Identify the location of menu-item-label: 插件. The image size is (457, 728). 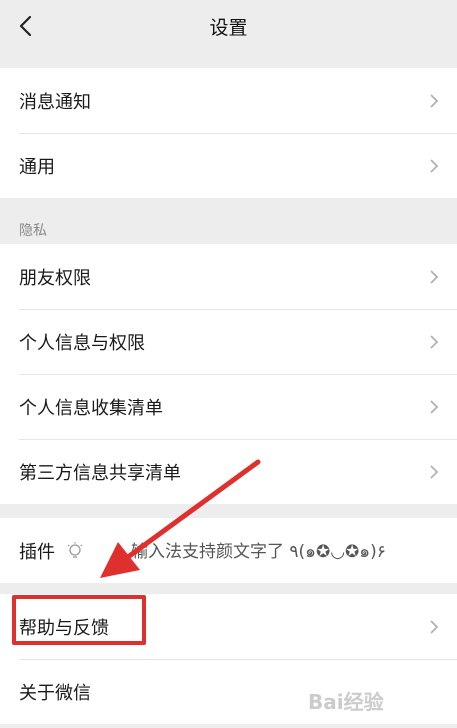
(37, 552).